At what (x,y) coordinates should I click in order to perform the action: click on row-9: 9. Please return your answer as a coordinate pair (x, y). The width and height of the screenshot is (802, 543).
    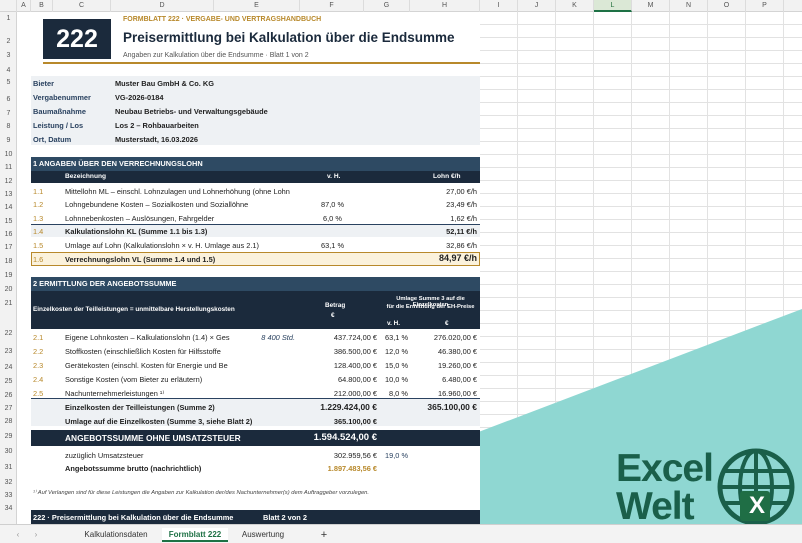
    Looking at the image, I should click on (8, 140).